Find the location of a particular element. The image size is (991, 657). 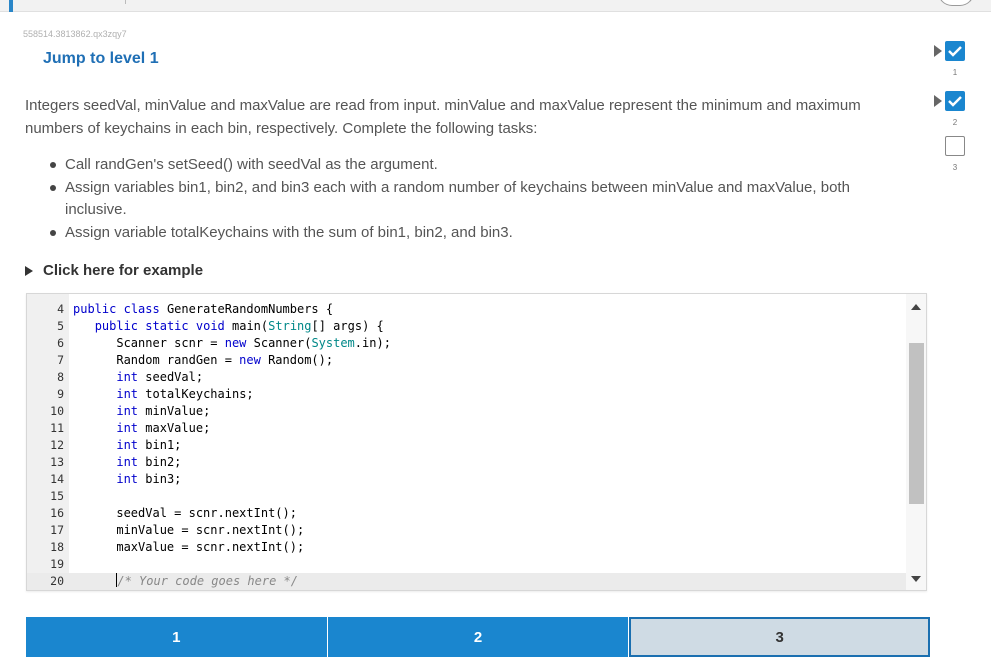

progress-number: 3 is located at coordinates (955, 167).